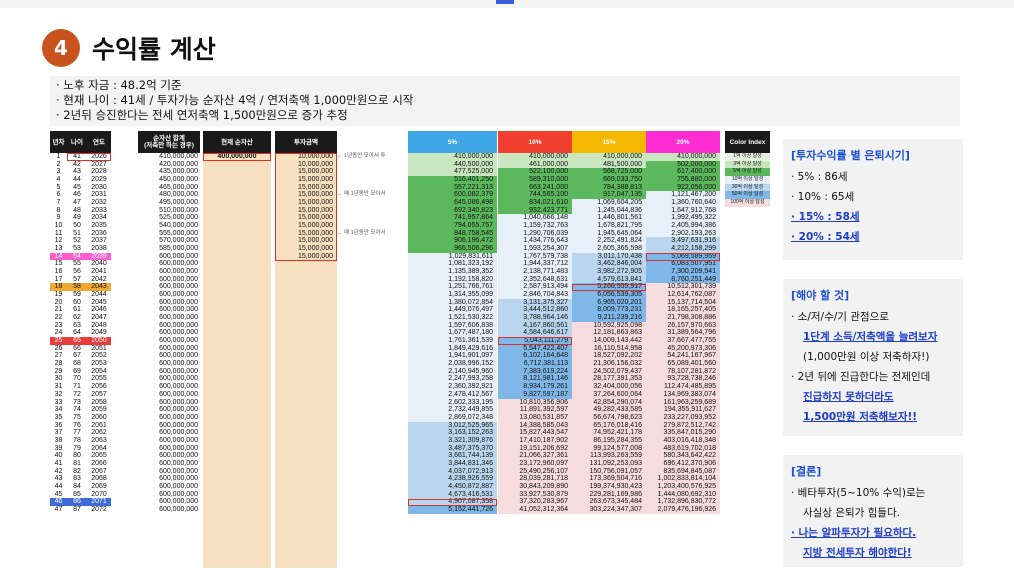  Describe the element at coordinates (58, 509) in the screenshot. I see `table-cell: 47` at that location.